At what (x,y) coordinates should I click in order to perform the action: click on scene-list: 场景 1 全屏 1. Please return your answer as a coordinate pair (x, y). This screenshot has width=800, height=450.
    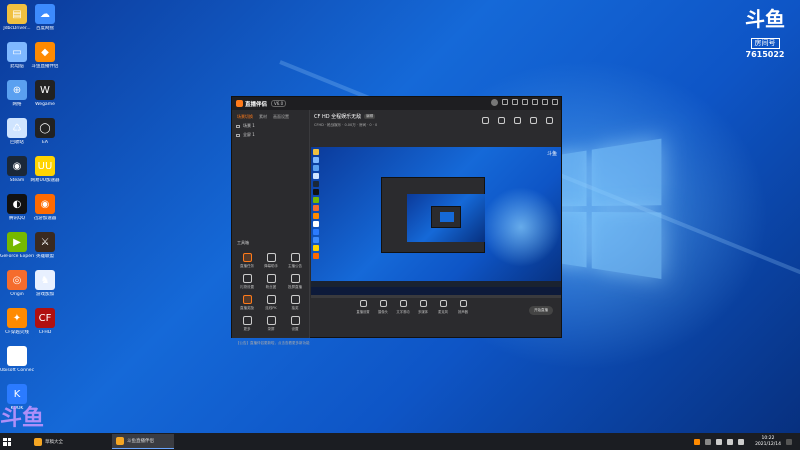
    Looking at the image, I should click on (270, 129).